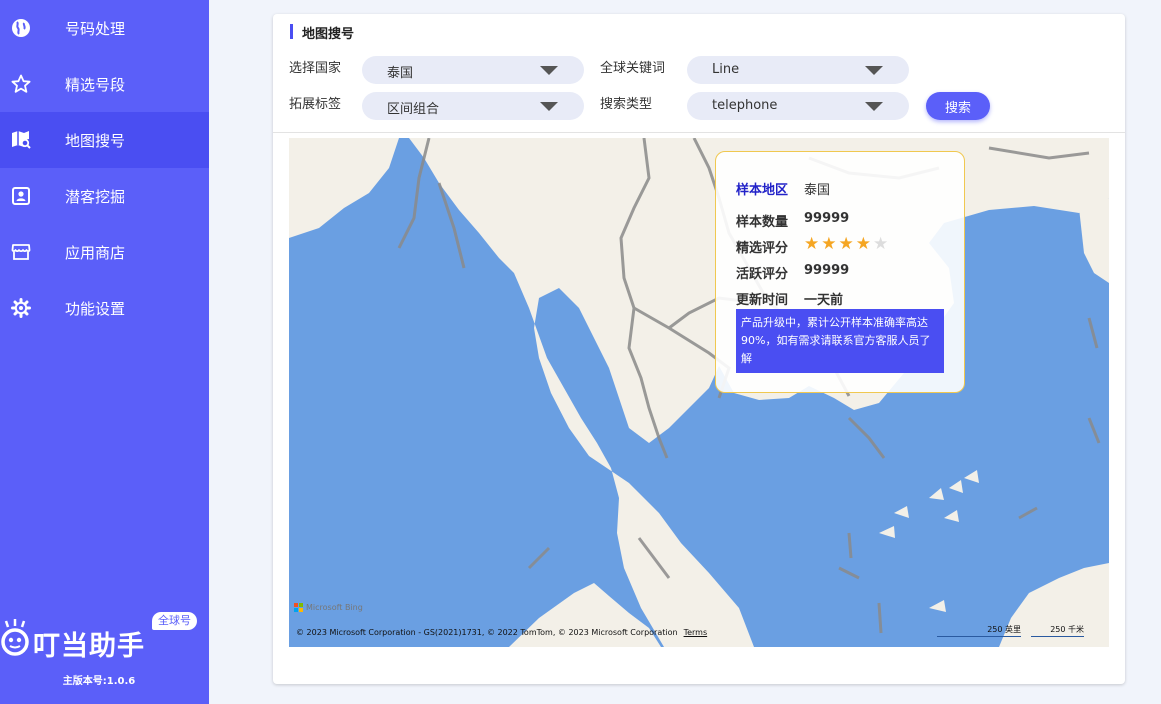 The image size is (1161, 704). What do you see at coordinates (633, 68) in the screenshot?
I see `keyword-label: 全球关键词` at bounding box center [633, 68].